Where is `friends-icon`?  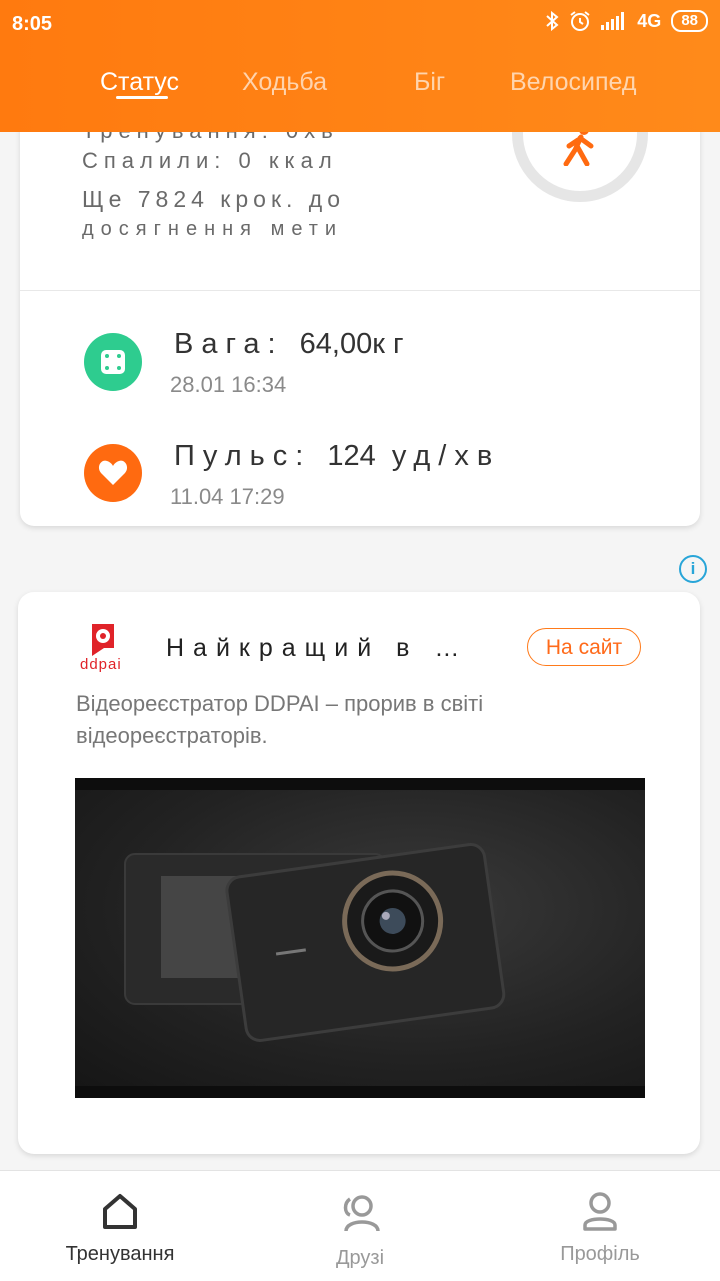 friends-icon is located at coordinates (361, 1213).